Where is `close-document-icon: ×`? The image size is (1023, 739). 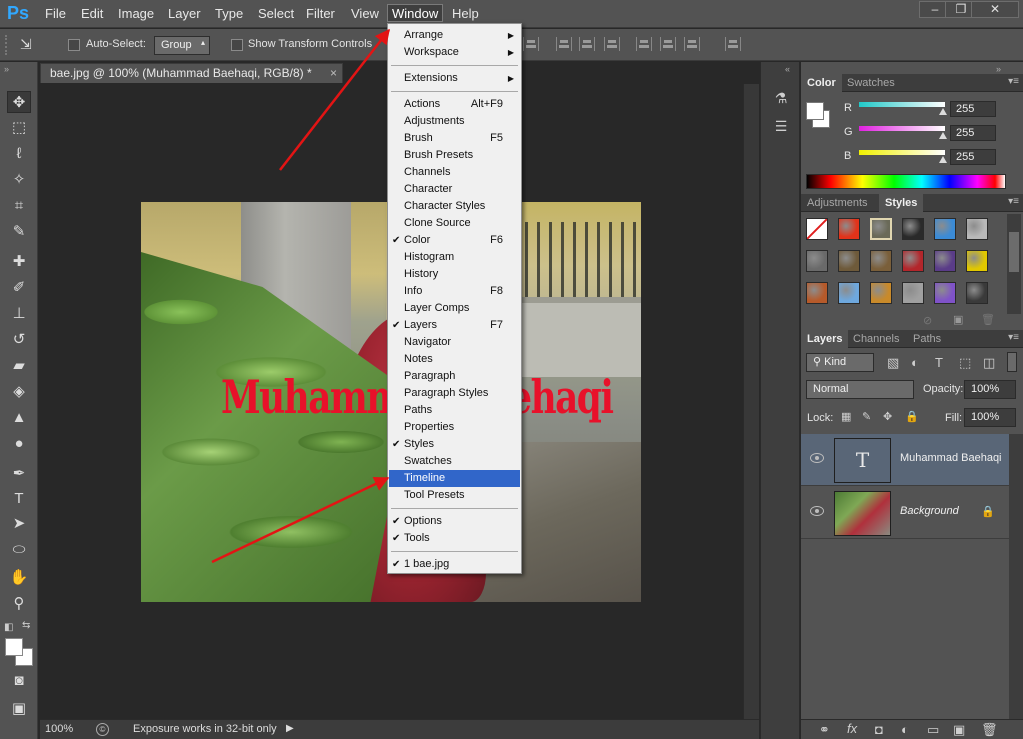
close-document-icon: × is located at coordinates (333, 73).